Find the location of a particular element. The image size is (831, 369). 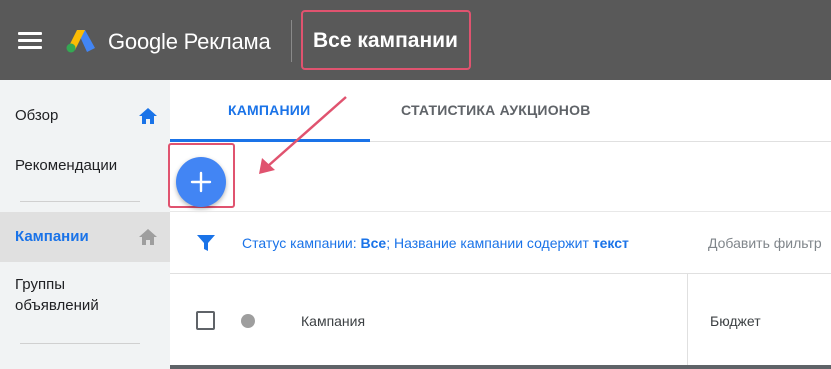

header-divider is located at coordinates (291, 41).